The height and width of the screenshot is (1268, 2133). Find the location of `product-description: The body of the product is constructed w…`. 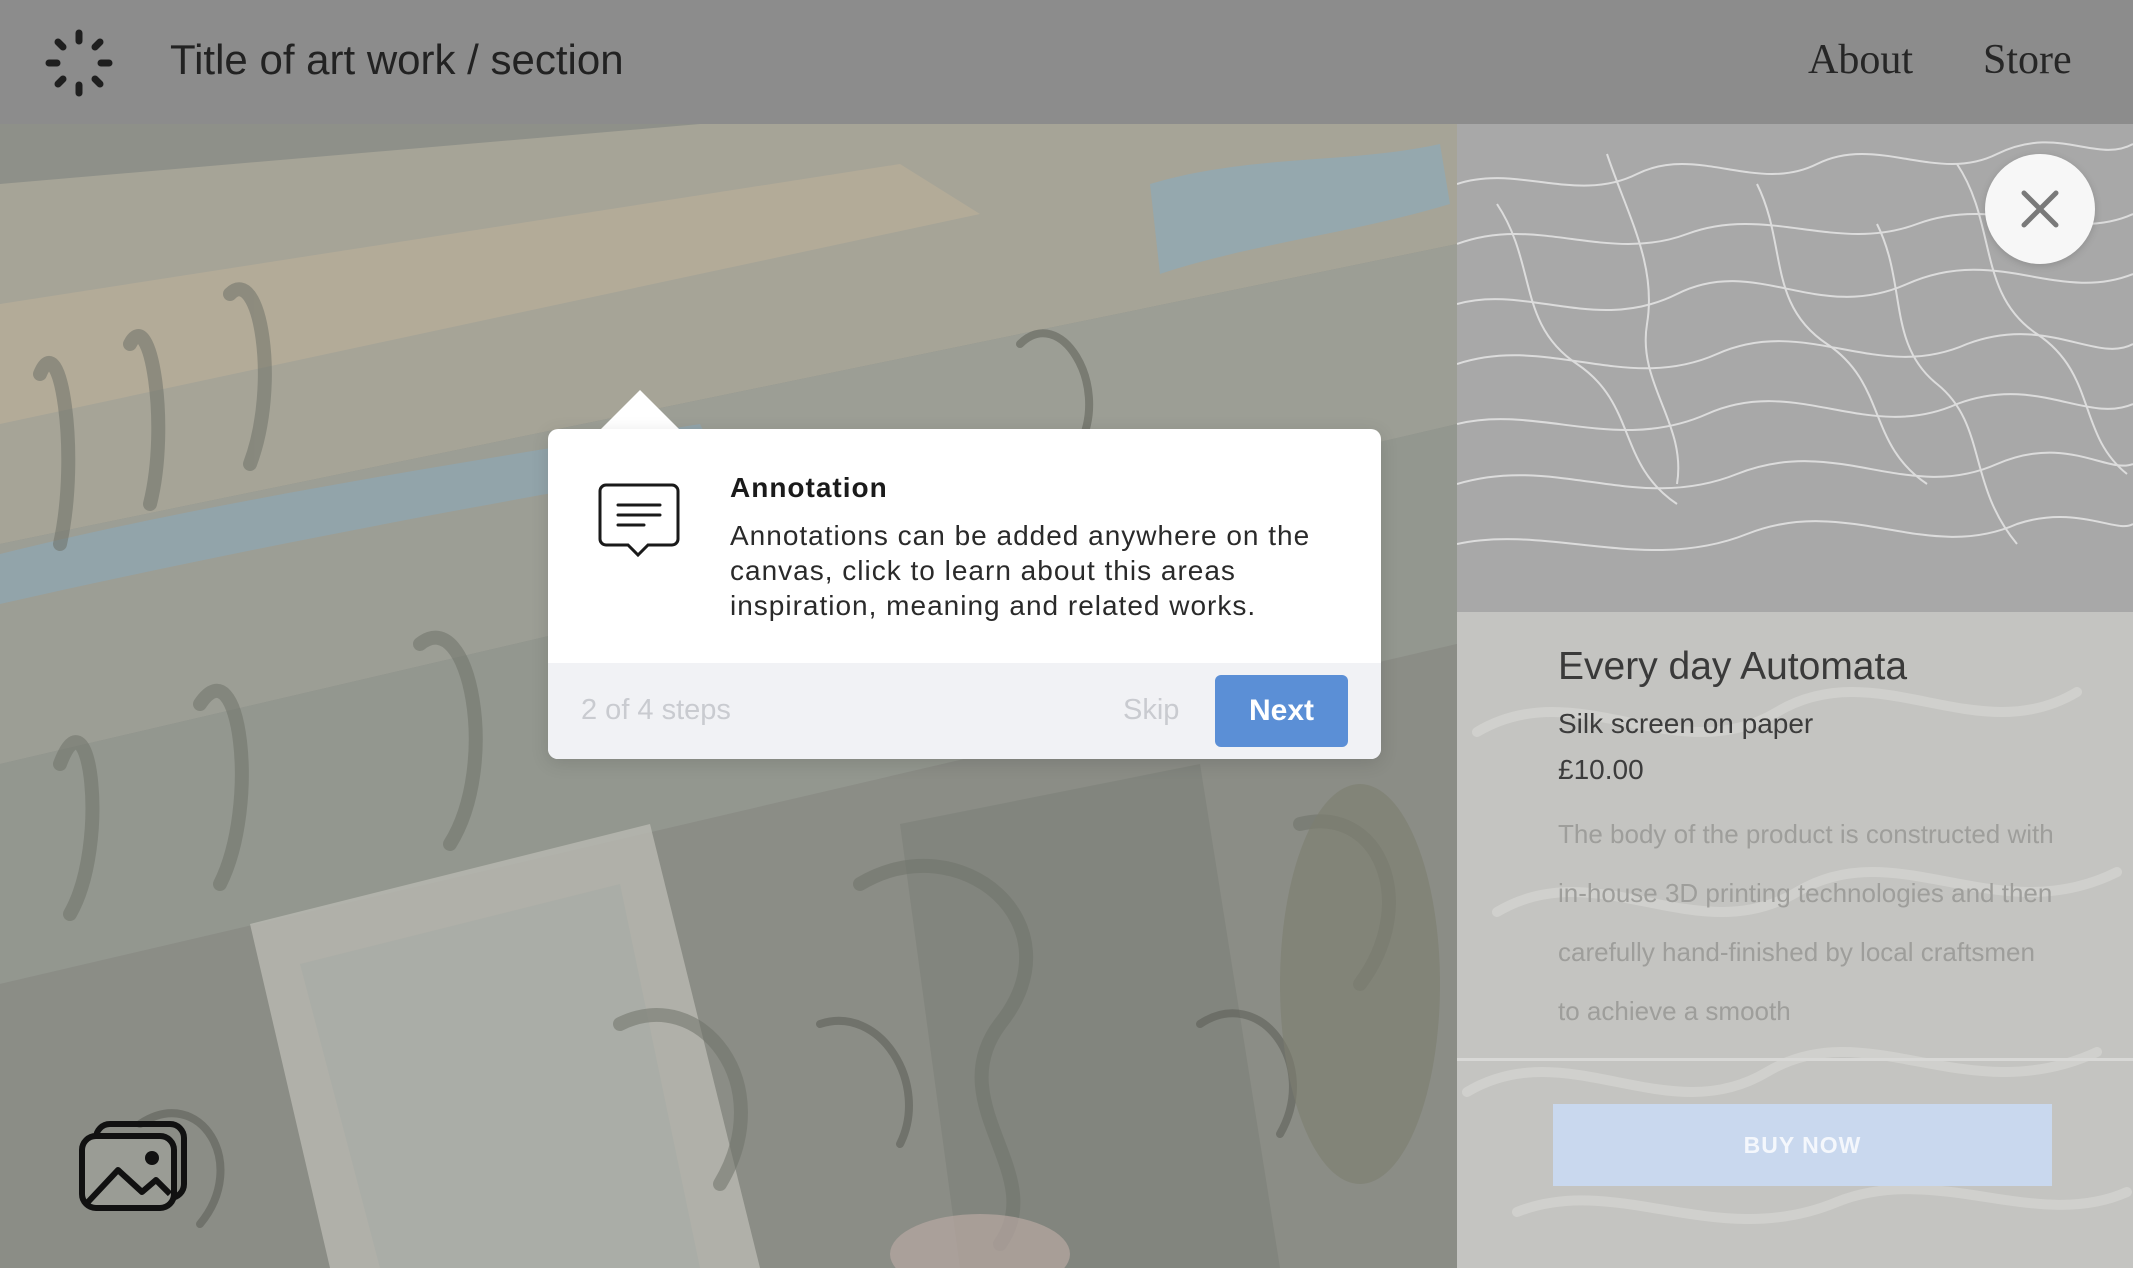

product-description: The body of the product is constructed w… is located at coordinates (1806, 922).